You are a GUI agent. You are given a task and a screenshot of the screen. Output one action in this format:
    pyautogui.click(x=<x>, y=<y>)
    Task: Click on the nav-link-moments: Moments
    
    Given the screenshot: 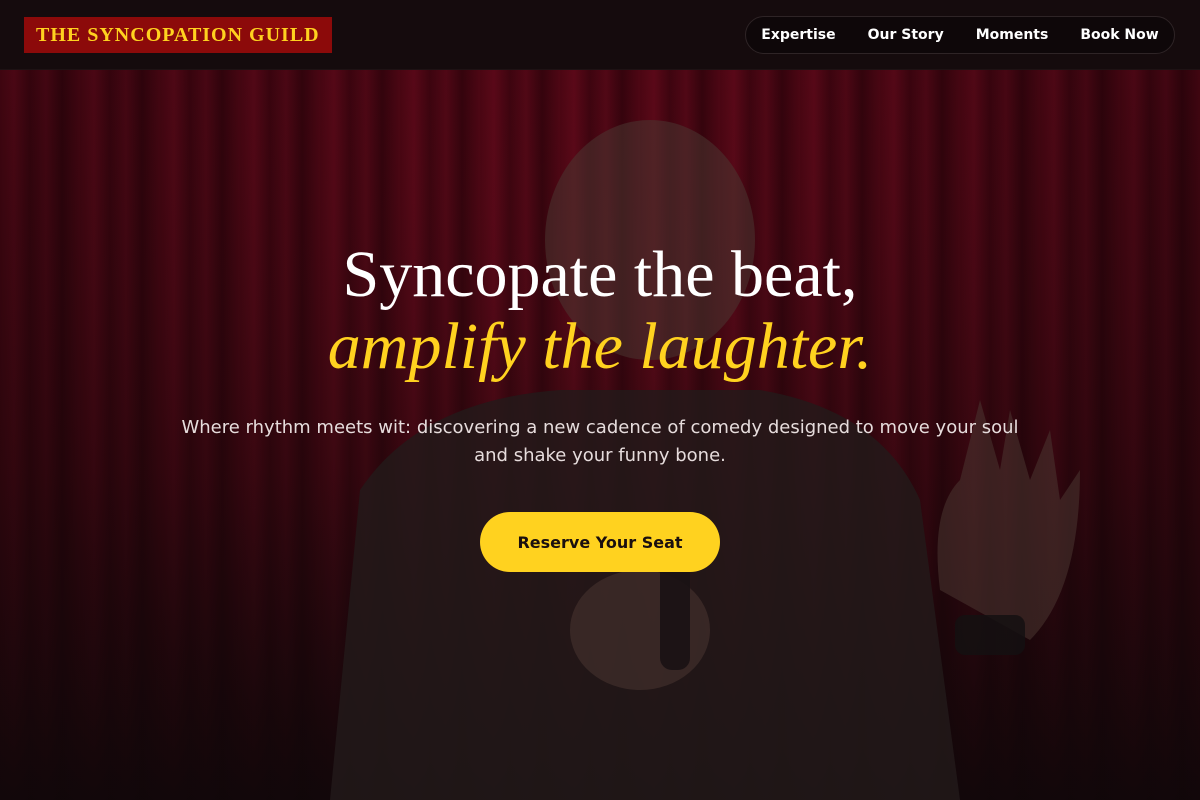 What is the action you would take?
    pyautogui.click(x=1012, y=35)
    